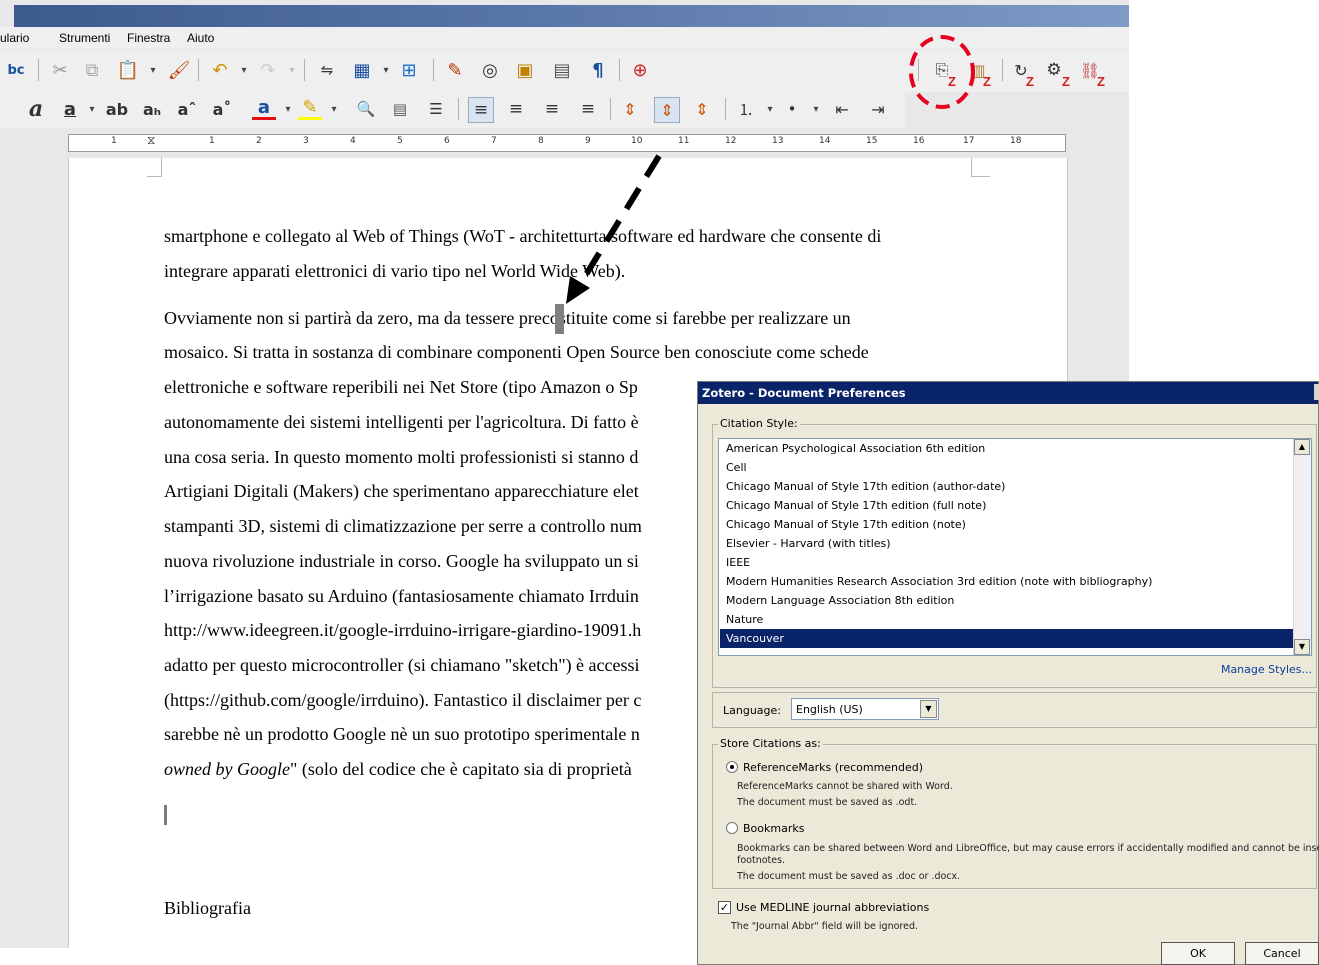 The height and width of the screenshot is (965, 1319). What do you see at coordinates (732, 828) in the screenshot?
I see `bookmarks-radio` at bounding box center [732, 828].